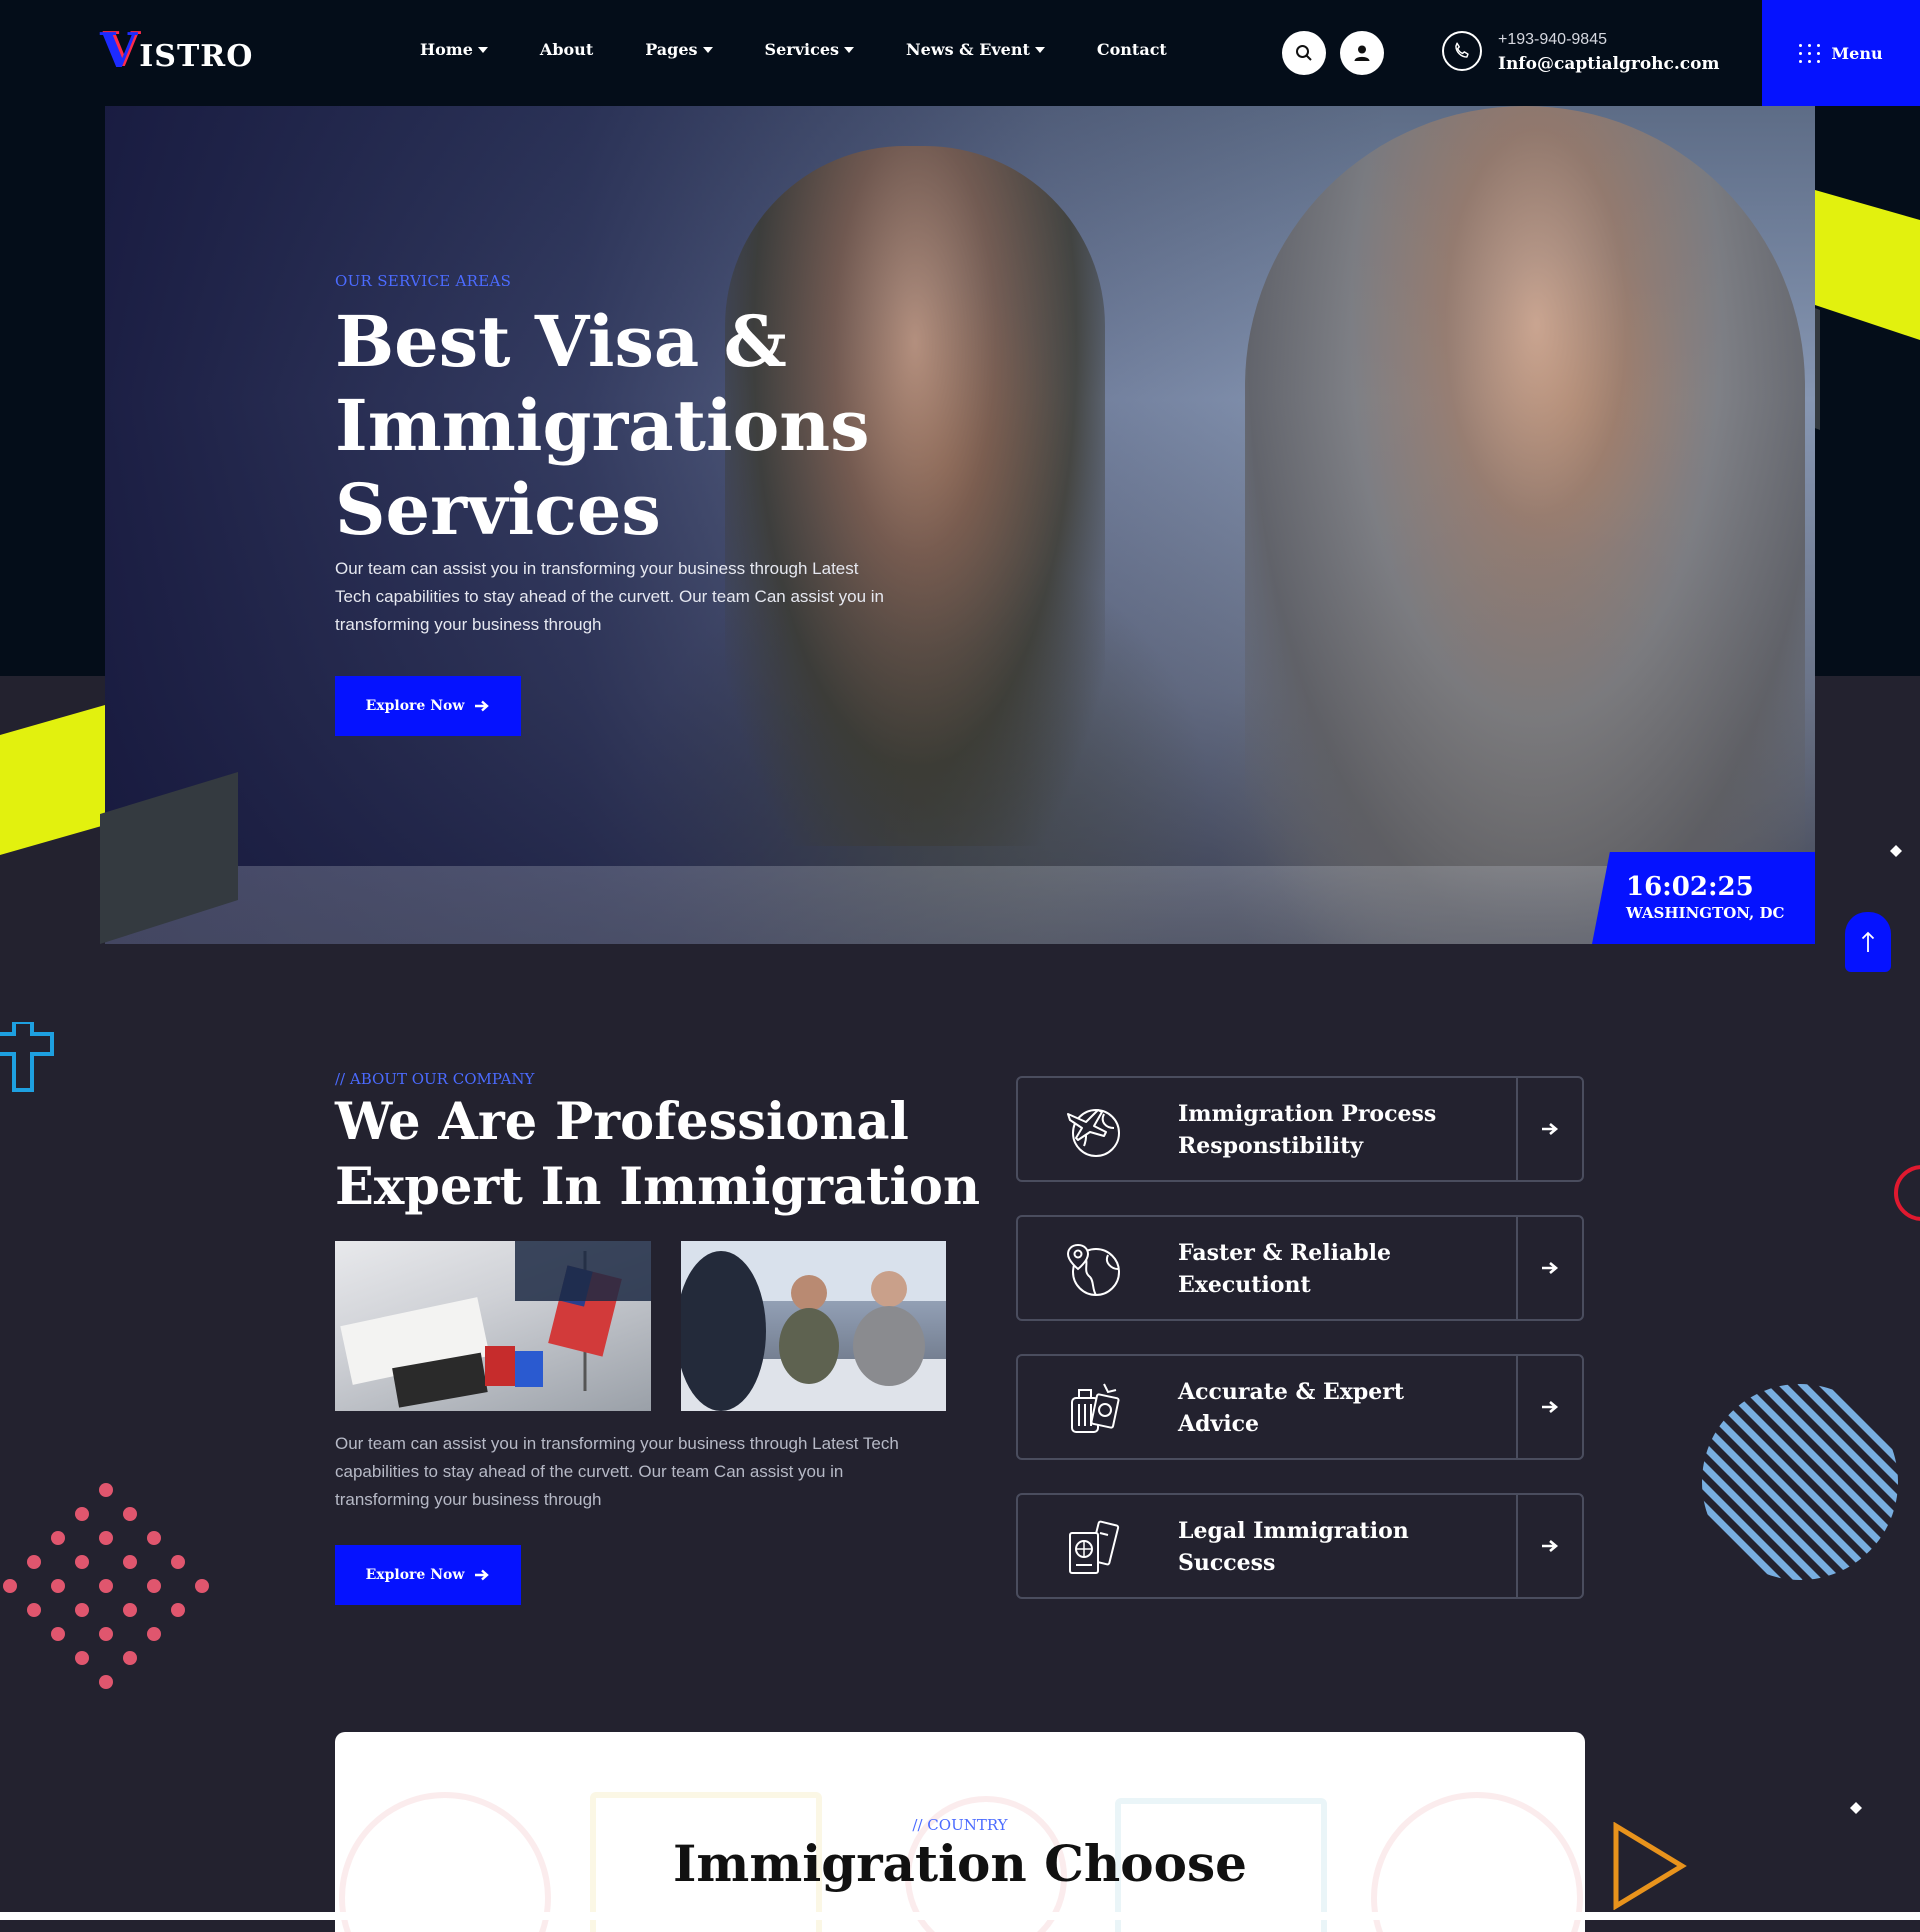 This screenshot has width=1920, height=1932. What do you see at coordinates (27, 1057) in the screenshot?
I see `plus-outline-icon` at bounding box center [27, 1057].